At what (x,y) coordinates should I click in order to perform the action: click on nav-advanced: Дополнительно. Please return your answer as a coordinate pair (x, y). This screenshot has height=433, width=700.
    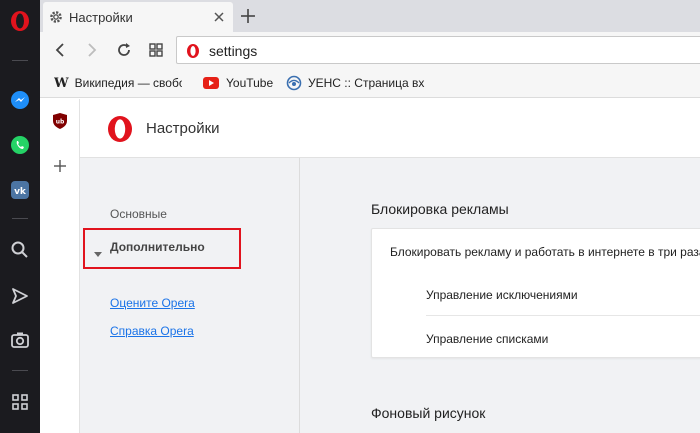
    Looking at the image, I should click on (157, 247).